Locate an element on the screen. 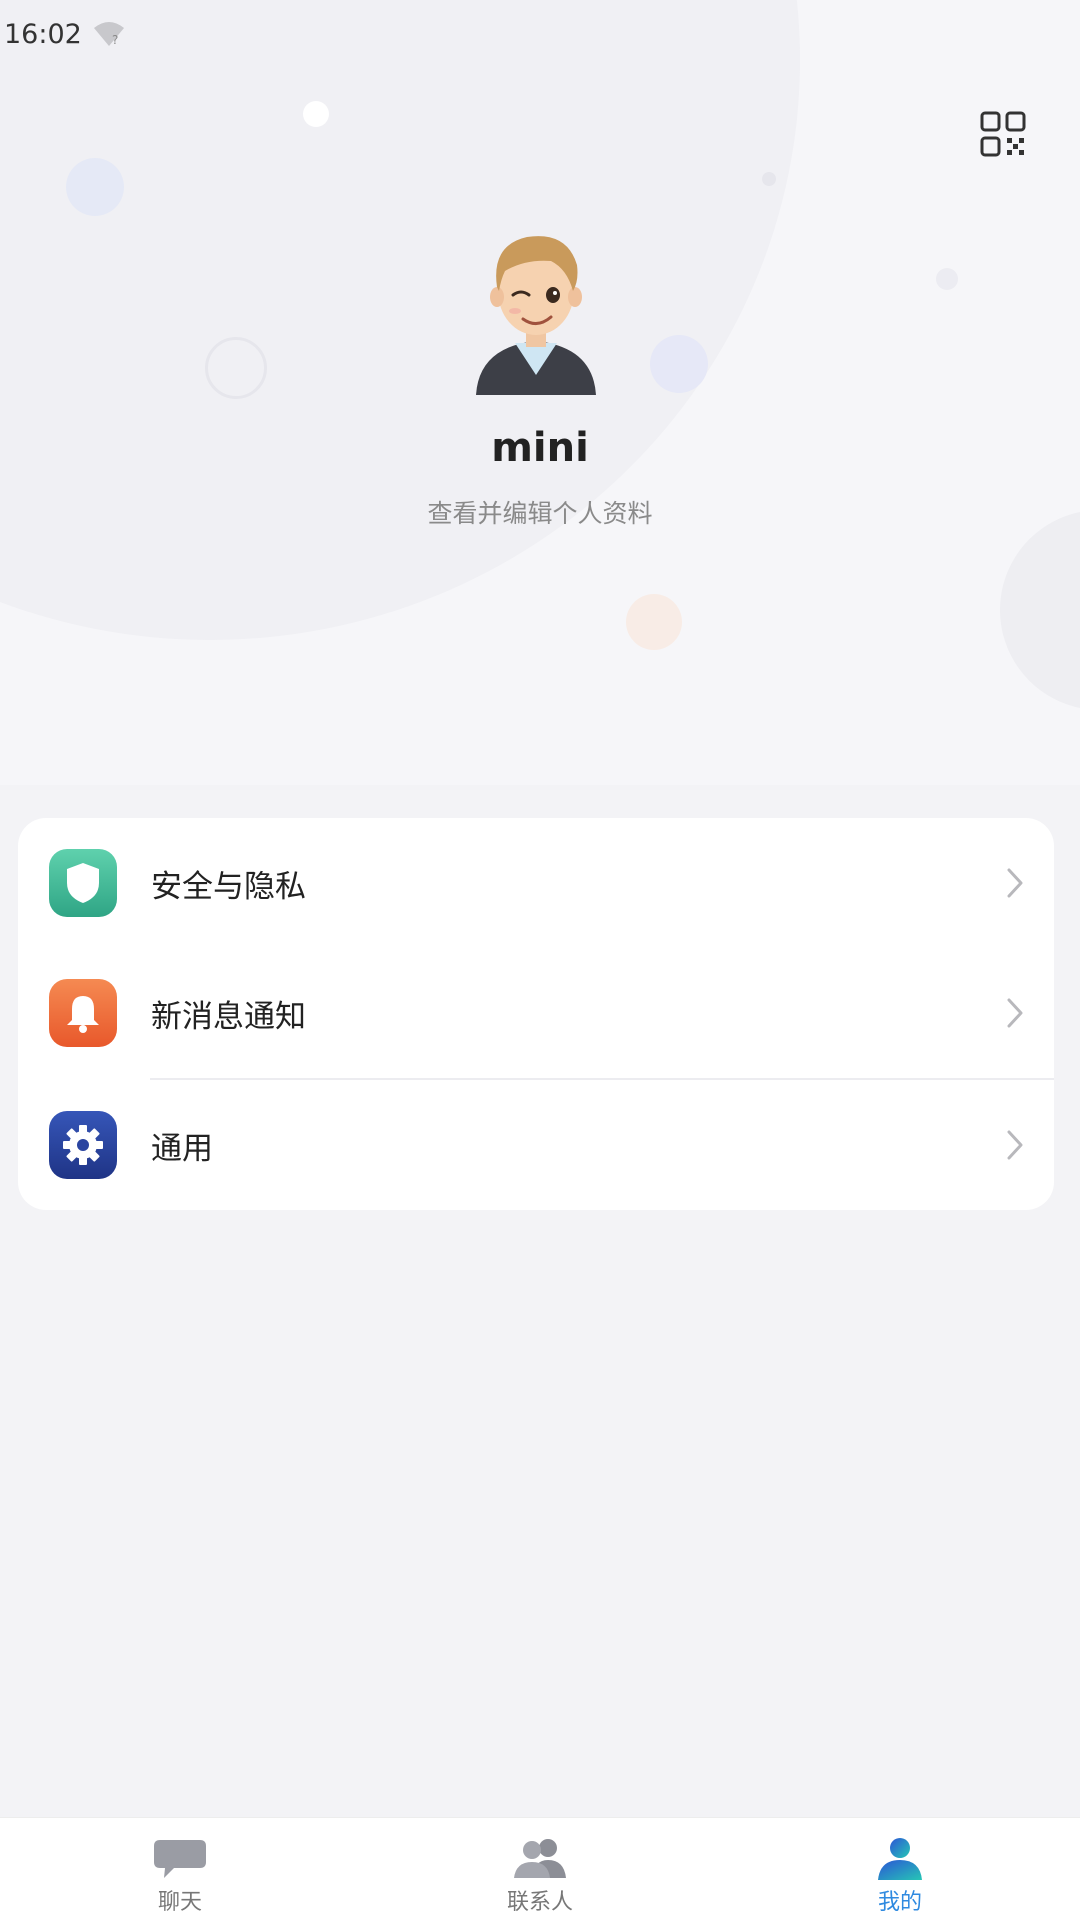 The height and width of the screenshot is (1920, 1080). menu-item-notifications: 新消息通知 is located at coordinates (536, 1013).